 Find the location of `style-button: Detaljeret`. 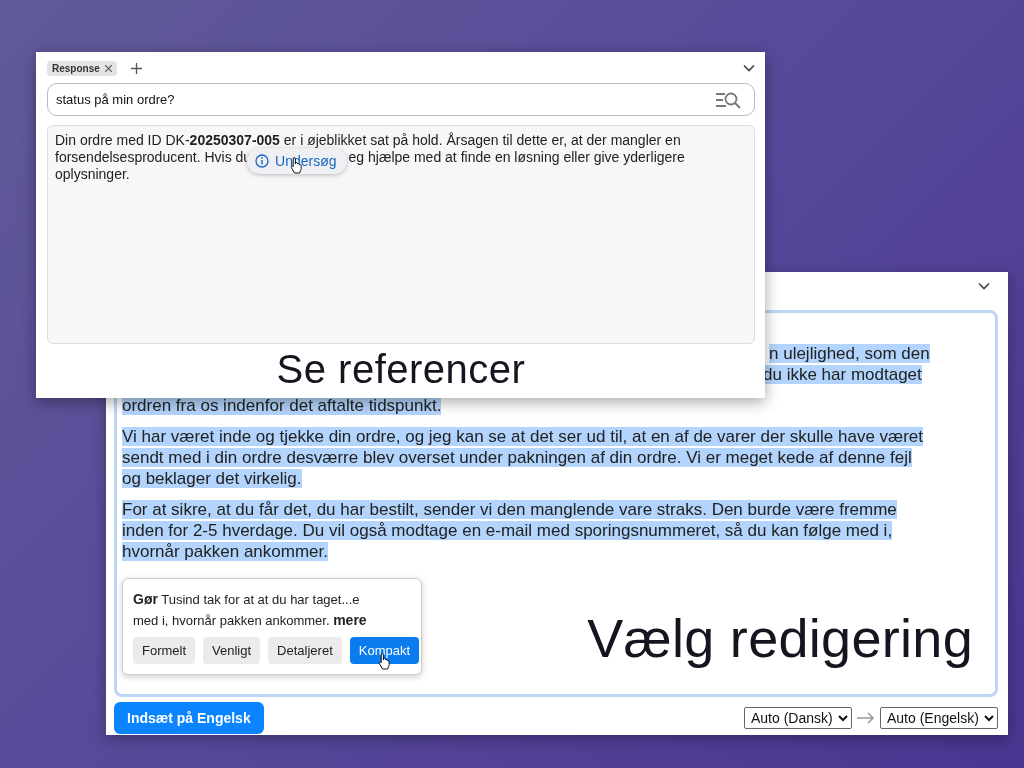

style-button: Detaljeret is located at coordinates (305, 650).